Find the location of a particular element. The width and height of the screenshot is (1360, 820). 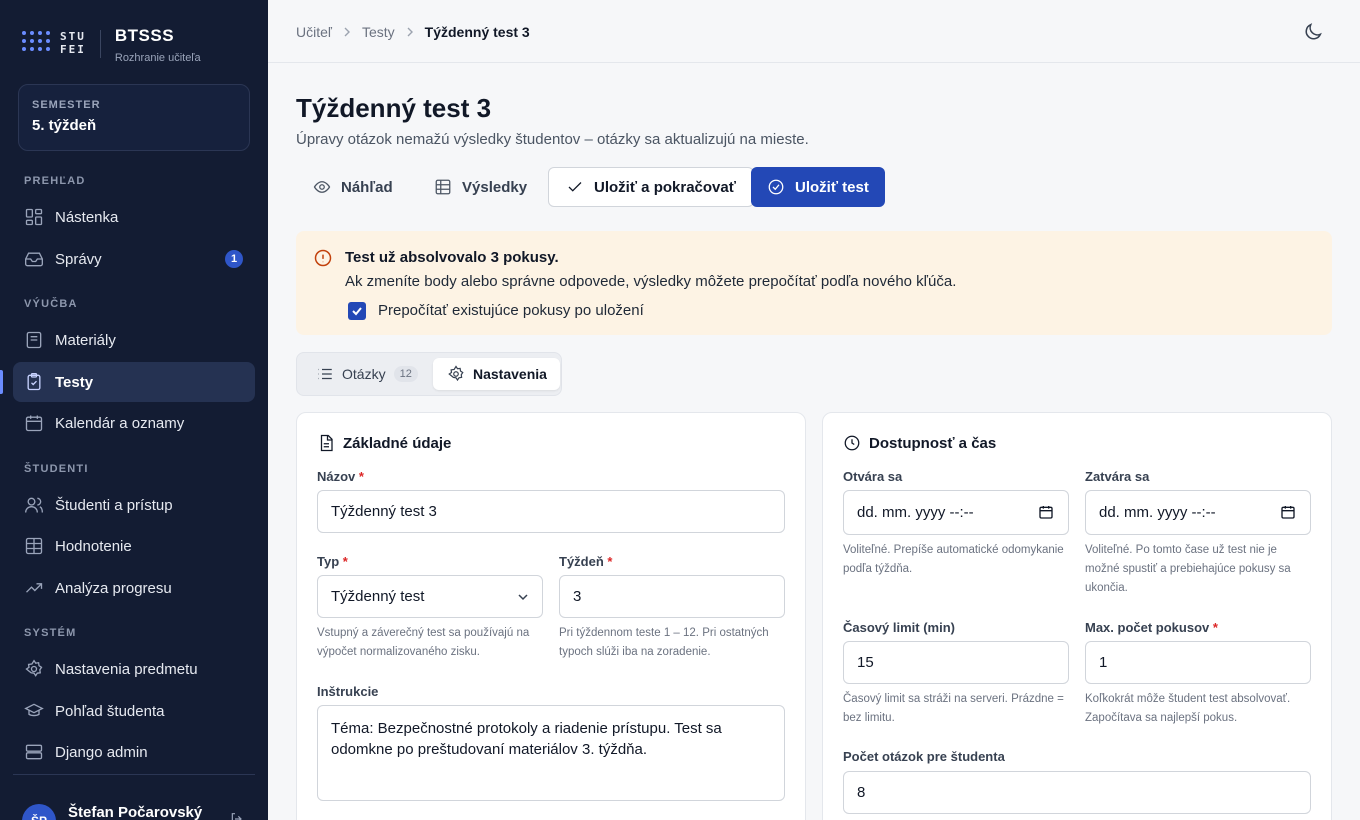

logo-dots-icon is located at coordinates (36, 41).